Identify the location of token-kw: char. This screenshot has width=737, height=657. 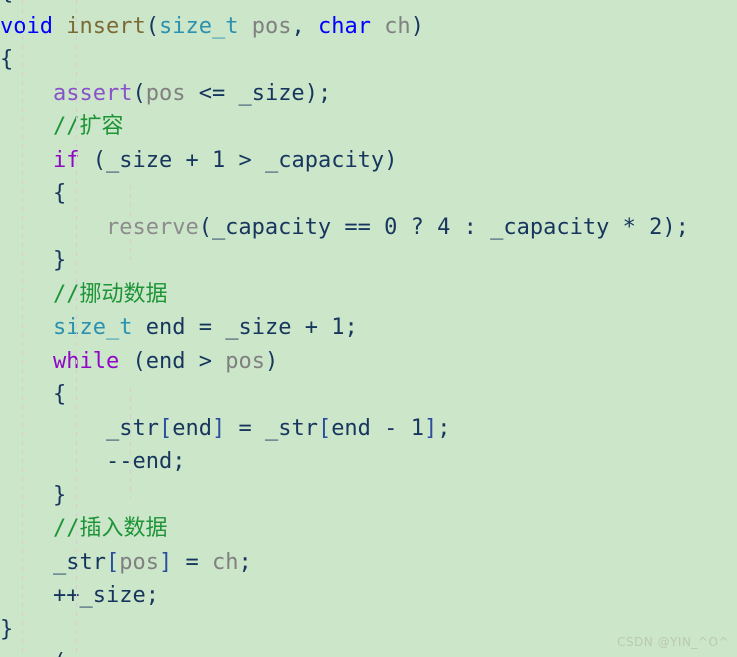
(344, 26).